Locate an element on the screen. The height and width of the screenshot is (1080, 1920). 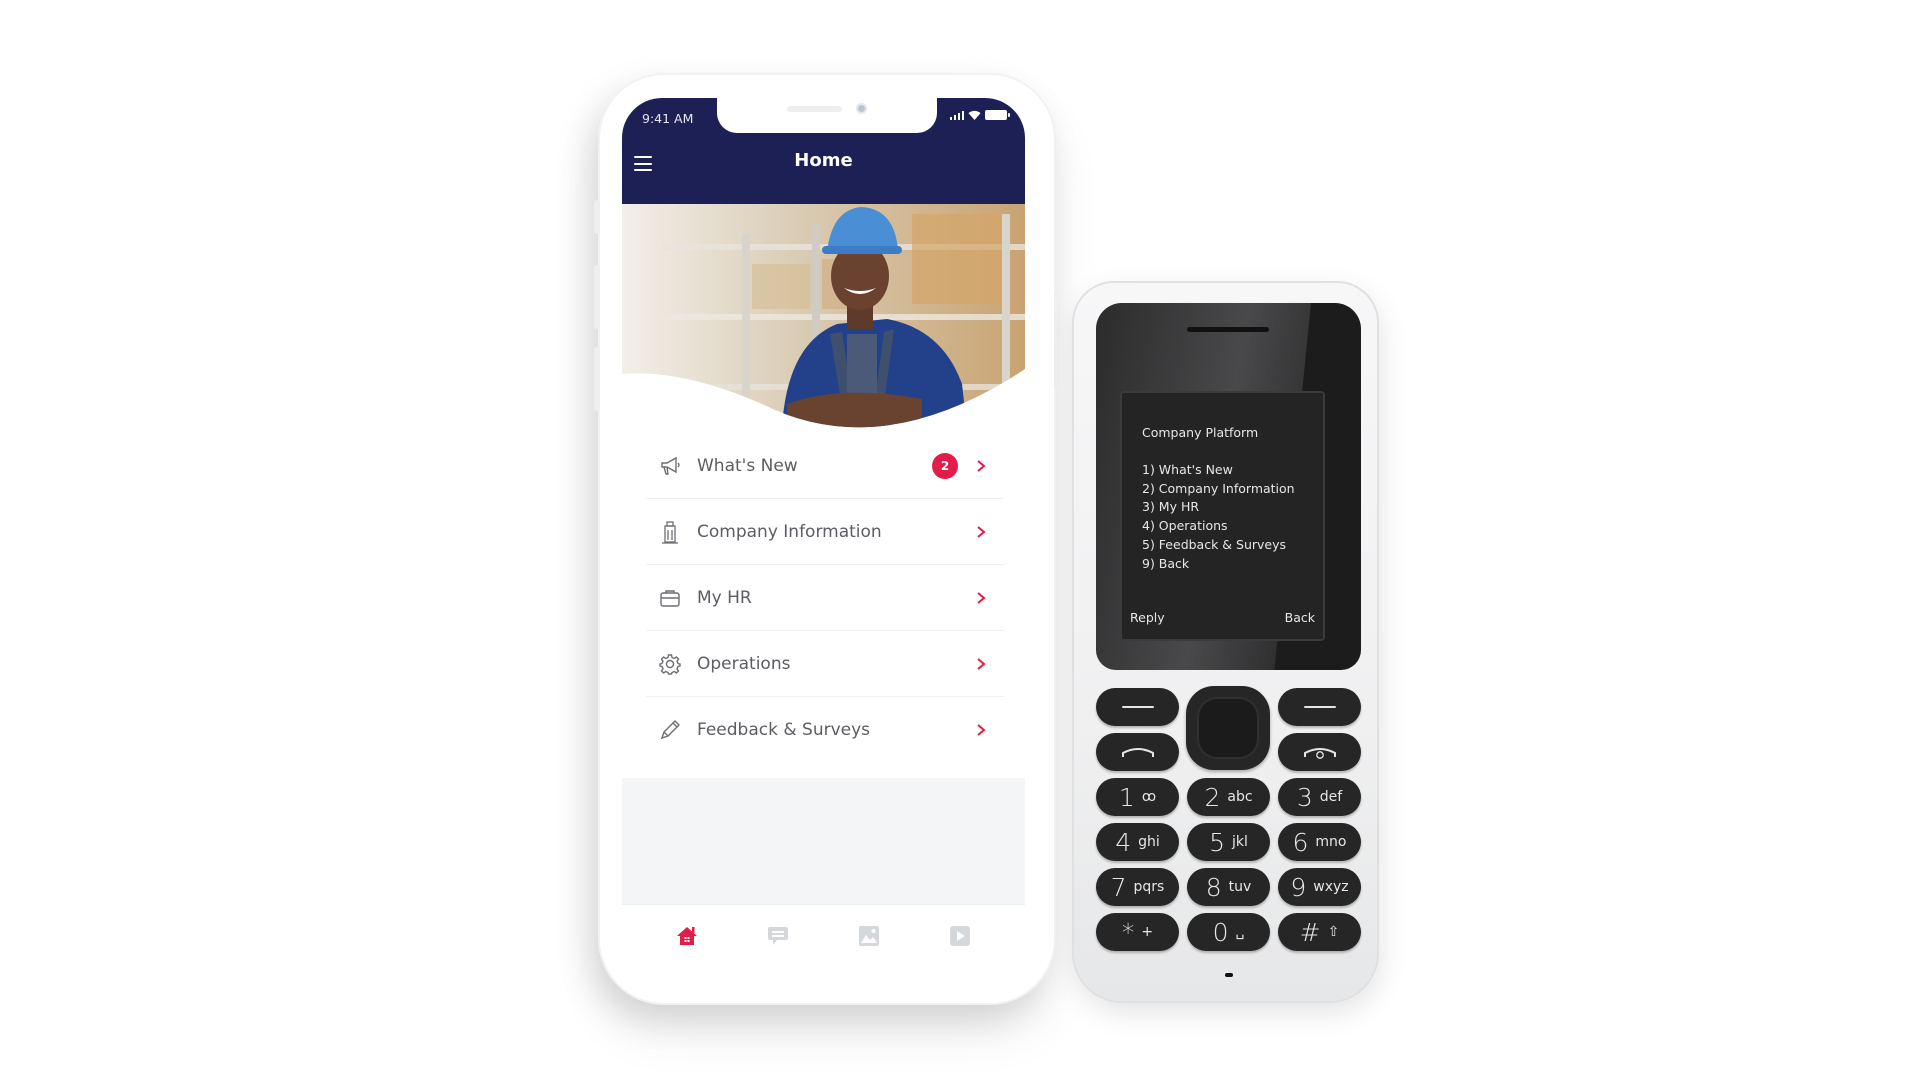
key-7: 7 pqrs is located at coordinates (1137, 887).